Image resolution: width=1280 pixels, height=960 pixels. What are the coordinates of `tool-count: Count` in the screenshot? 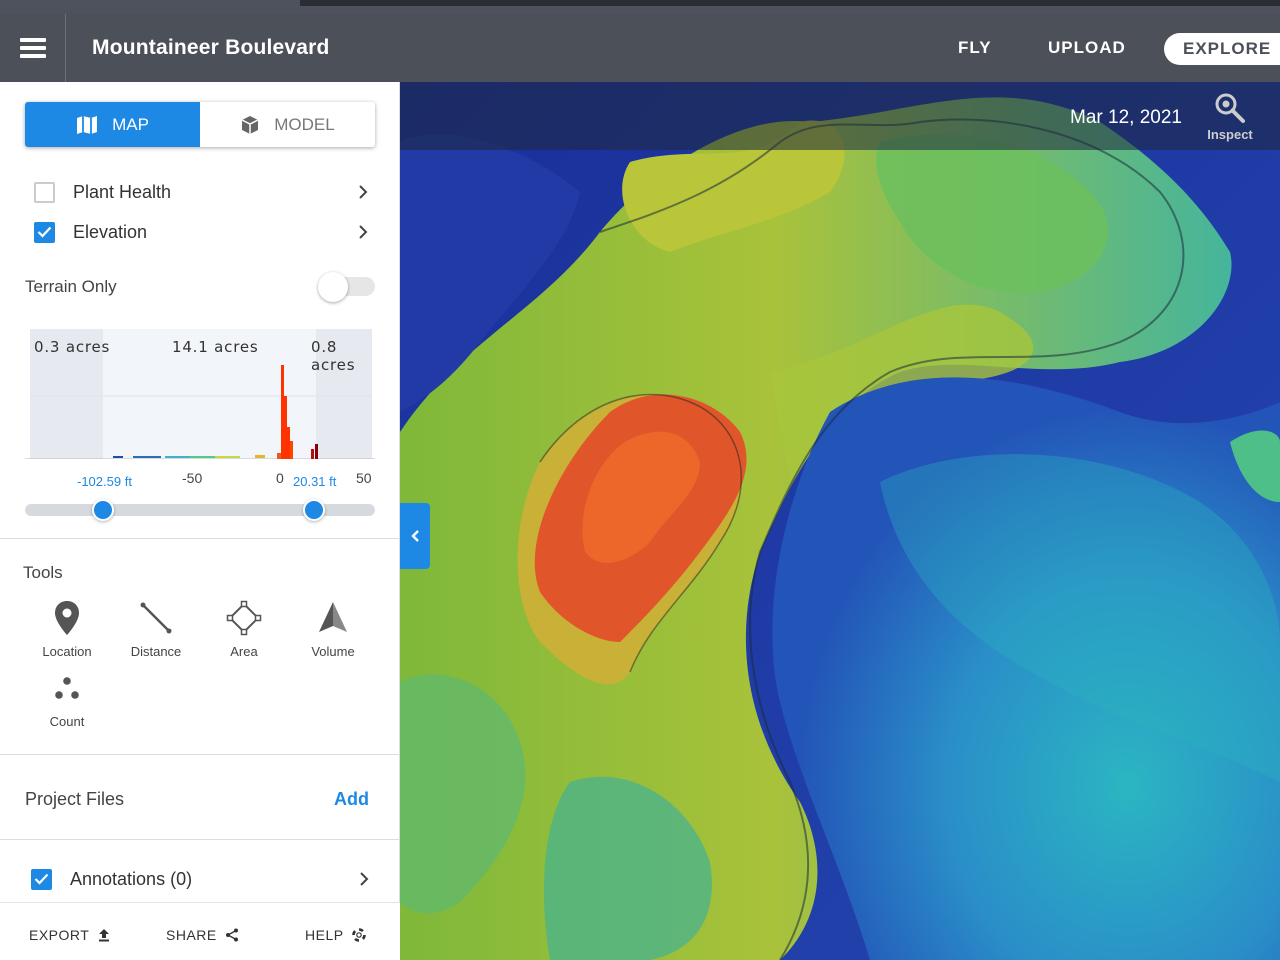 It's located at (67, 699).